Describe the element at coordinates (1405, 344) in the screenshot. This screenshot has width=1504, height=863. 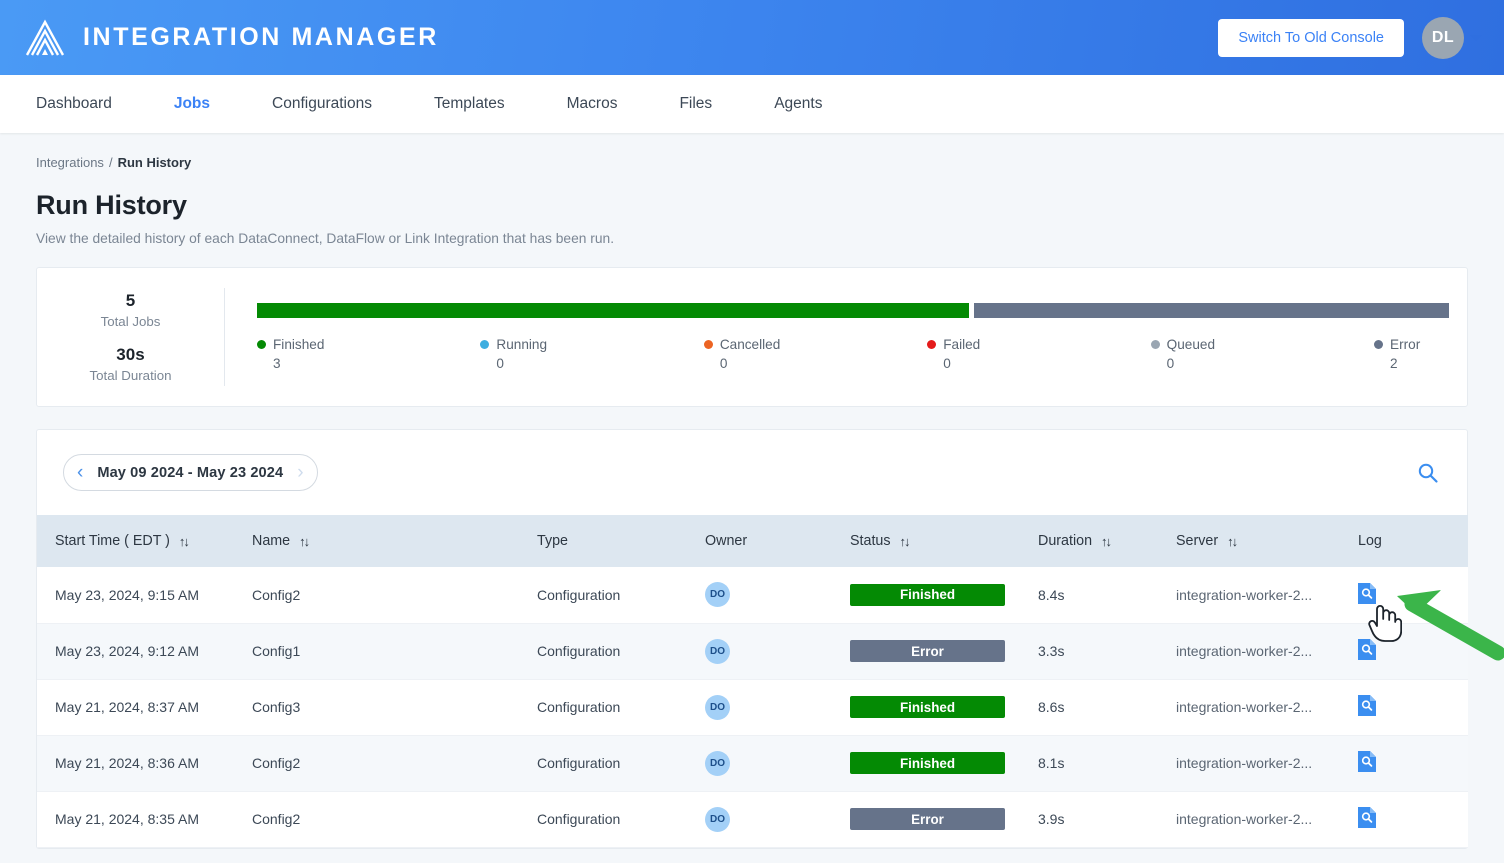
I see `legend-label-error: Error` at that location.